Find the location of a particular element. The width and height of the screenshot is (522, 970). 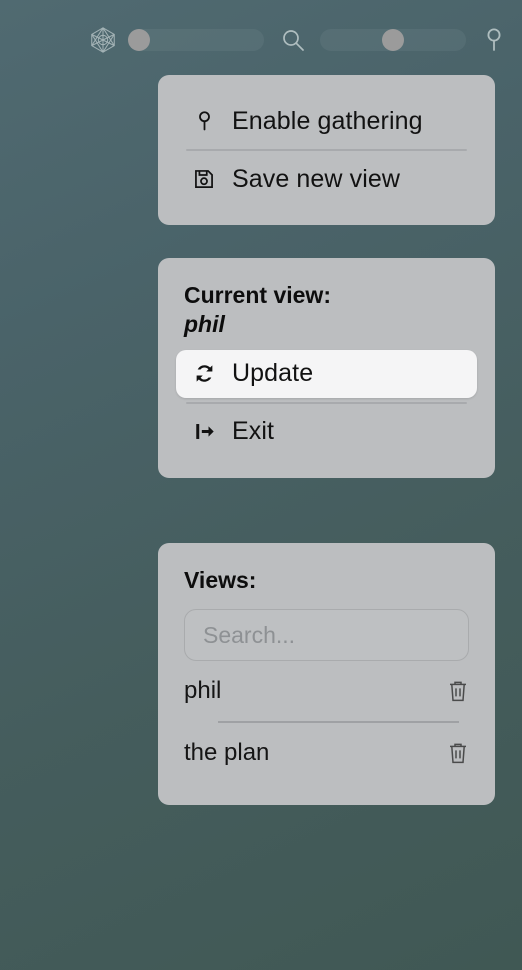

actions-panel: Enable gathering Save new view is located at coordinates (326, 150).